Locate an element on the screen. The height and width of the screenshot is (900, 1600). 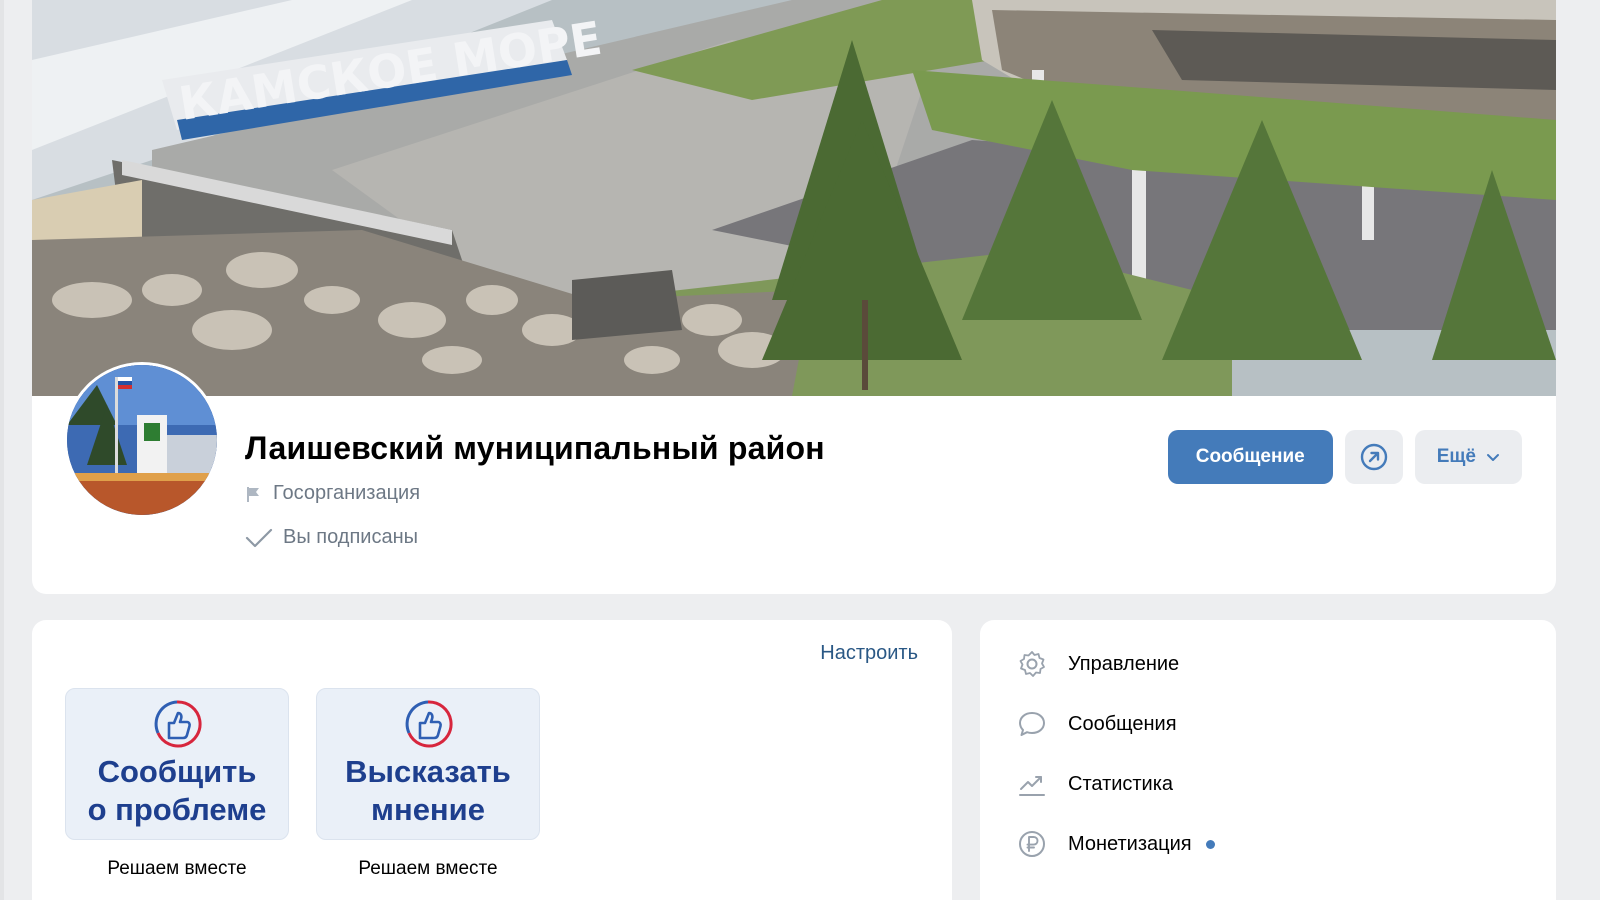
group-type-row: Госорганизация is located at coordinates (332, 493).